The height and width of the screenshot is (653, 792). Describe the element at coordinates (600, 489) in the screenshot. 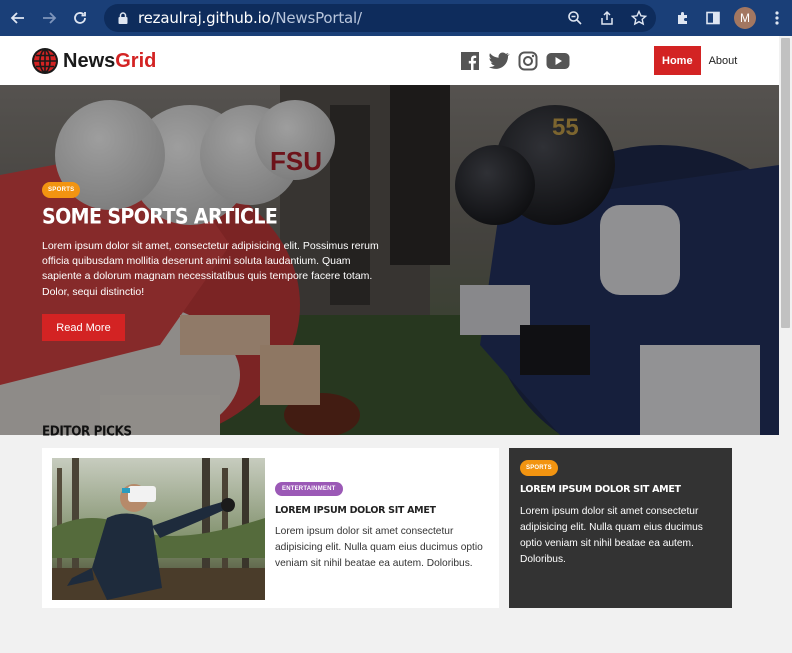

I see `card-dark-title: Lorem ipsum dolor sit amet` at that location.